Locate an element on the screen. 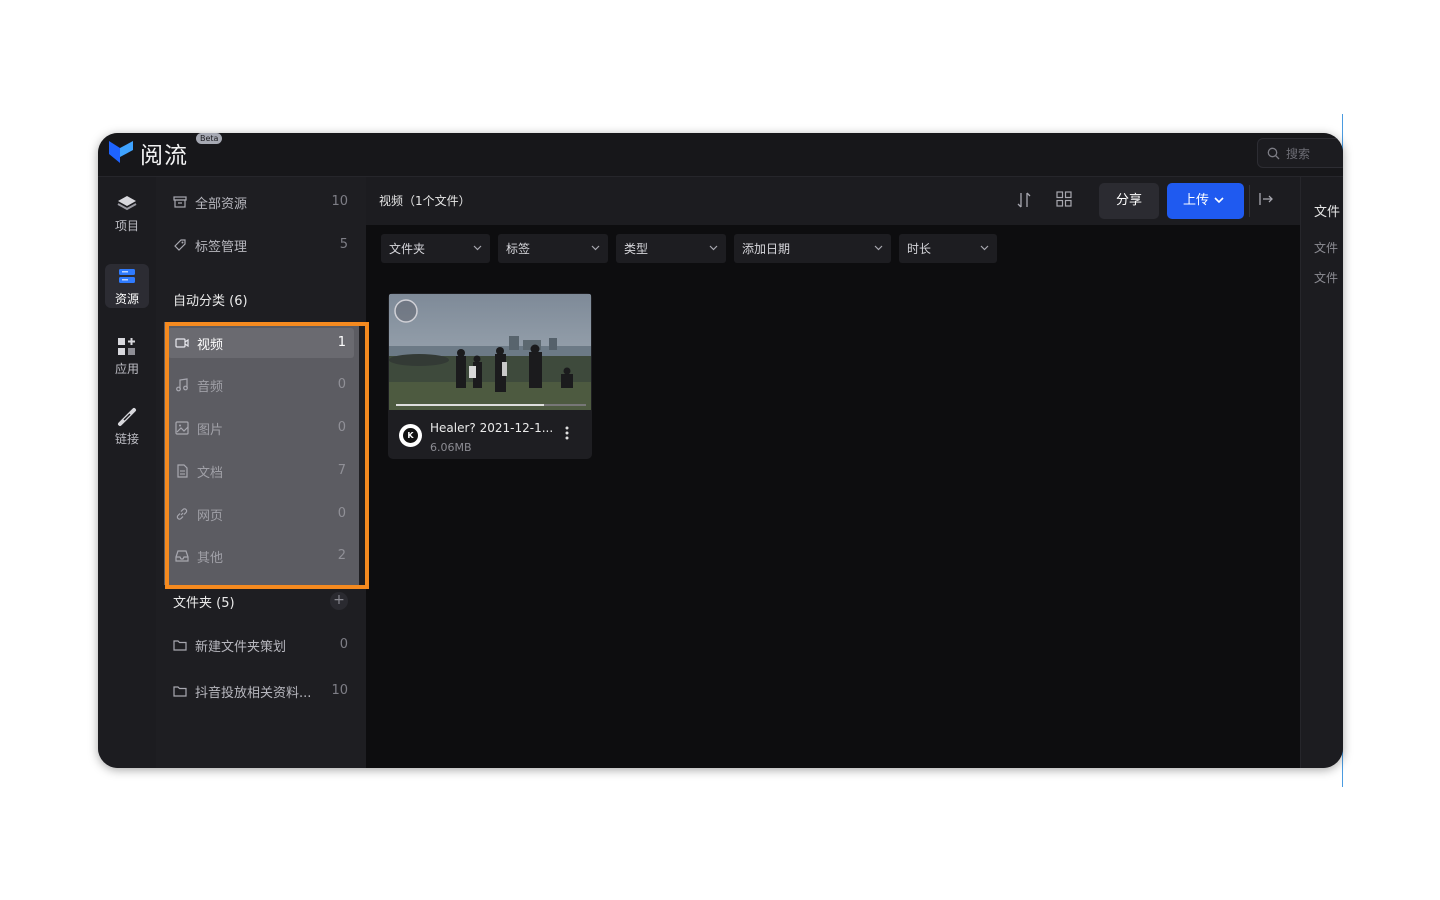 The image size is (1440, 900). content-header: 视频（1个文件） 分享 上传 is located at coordinates (833, 201).